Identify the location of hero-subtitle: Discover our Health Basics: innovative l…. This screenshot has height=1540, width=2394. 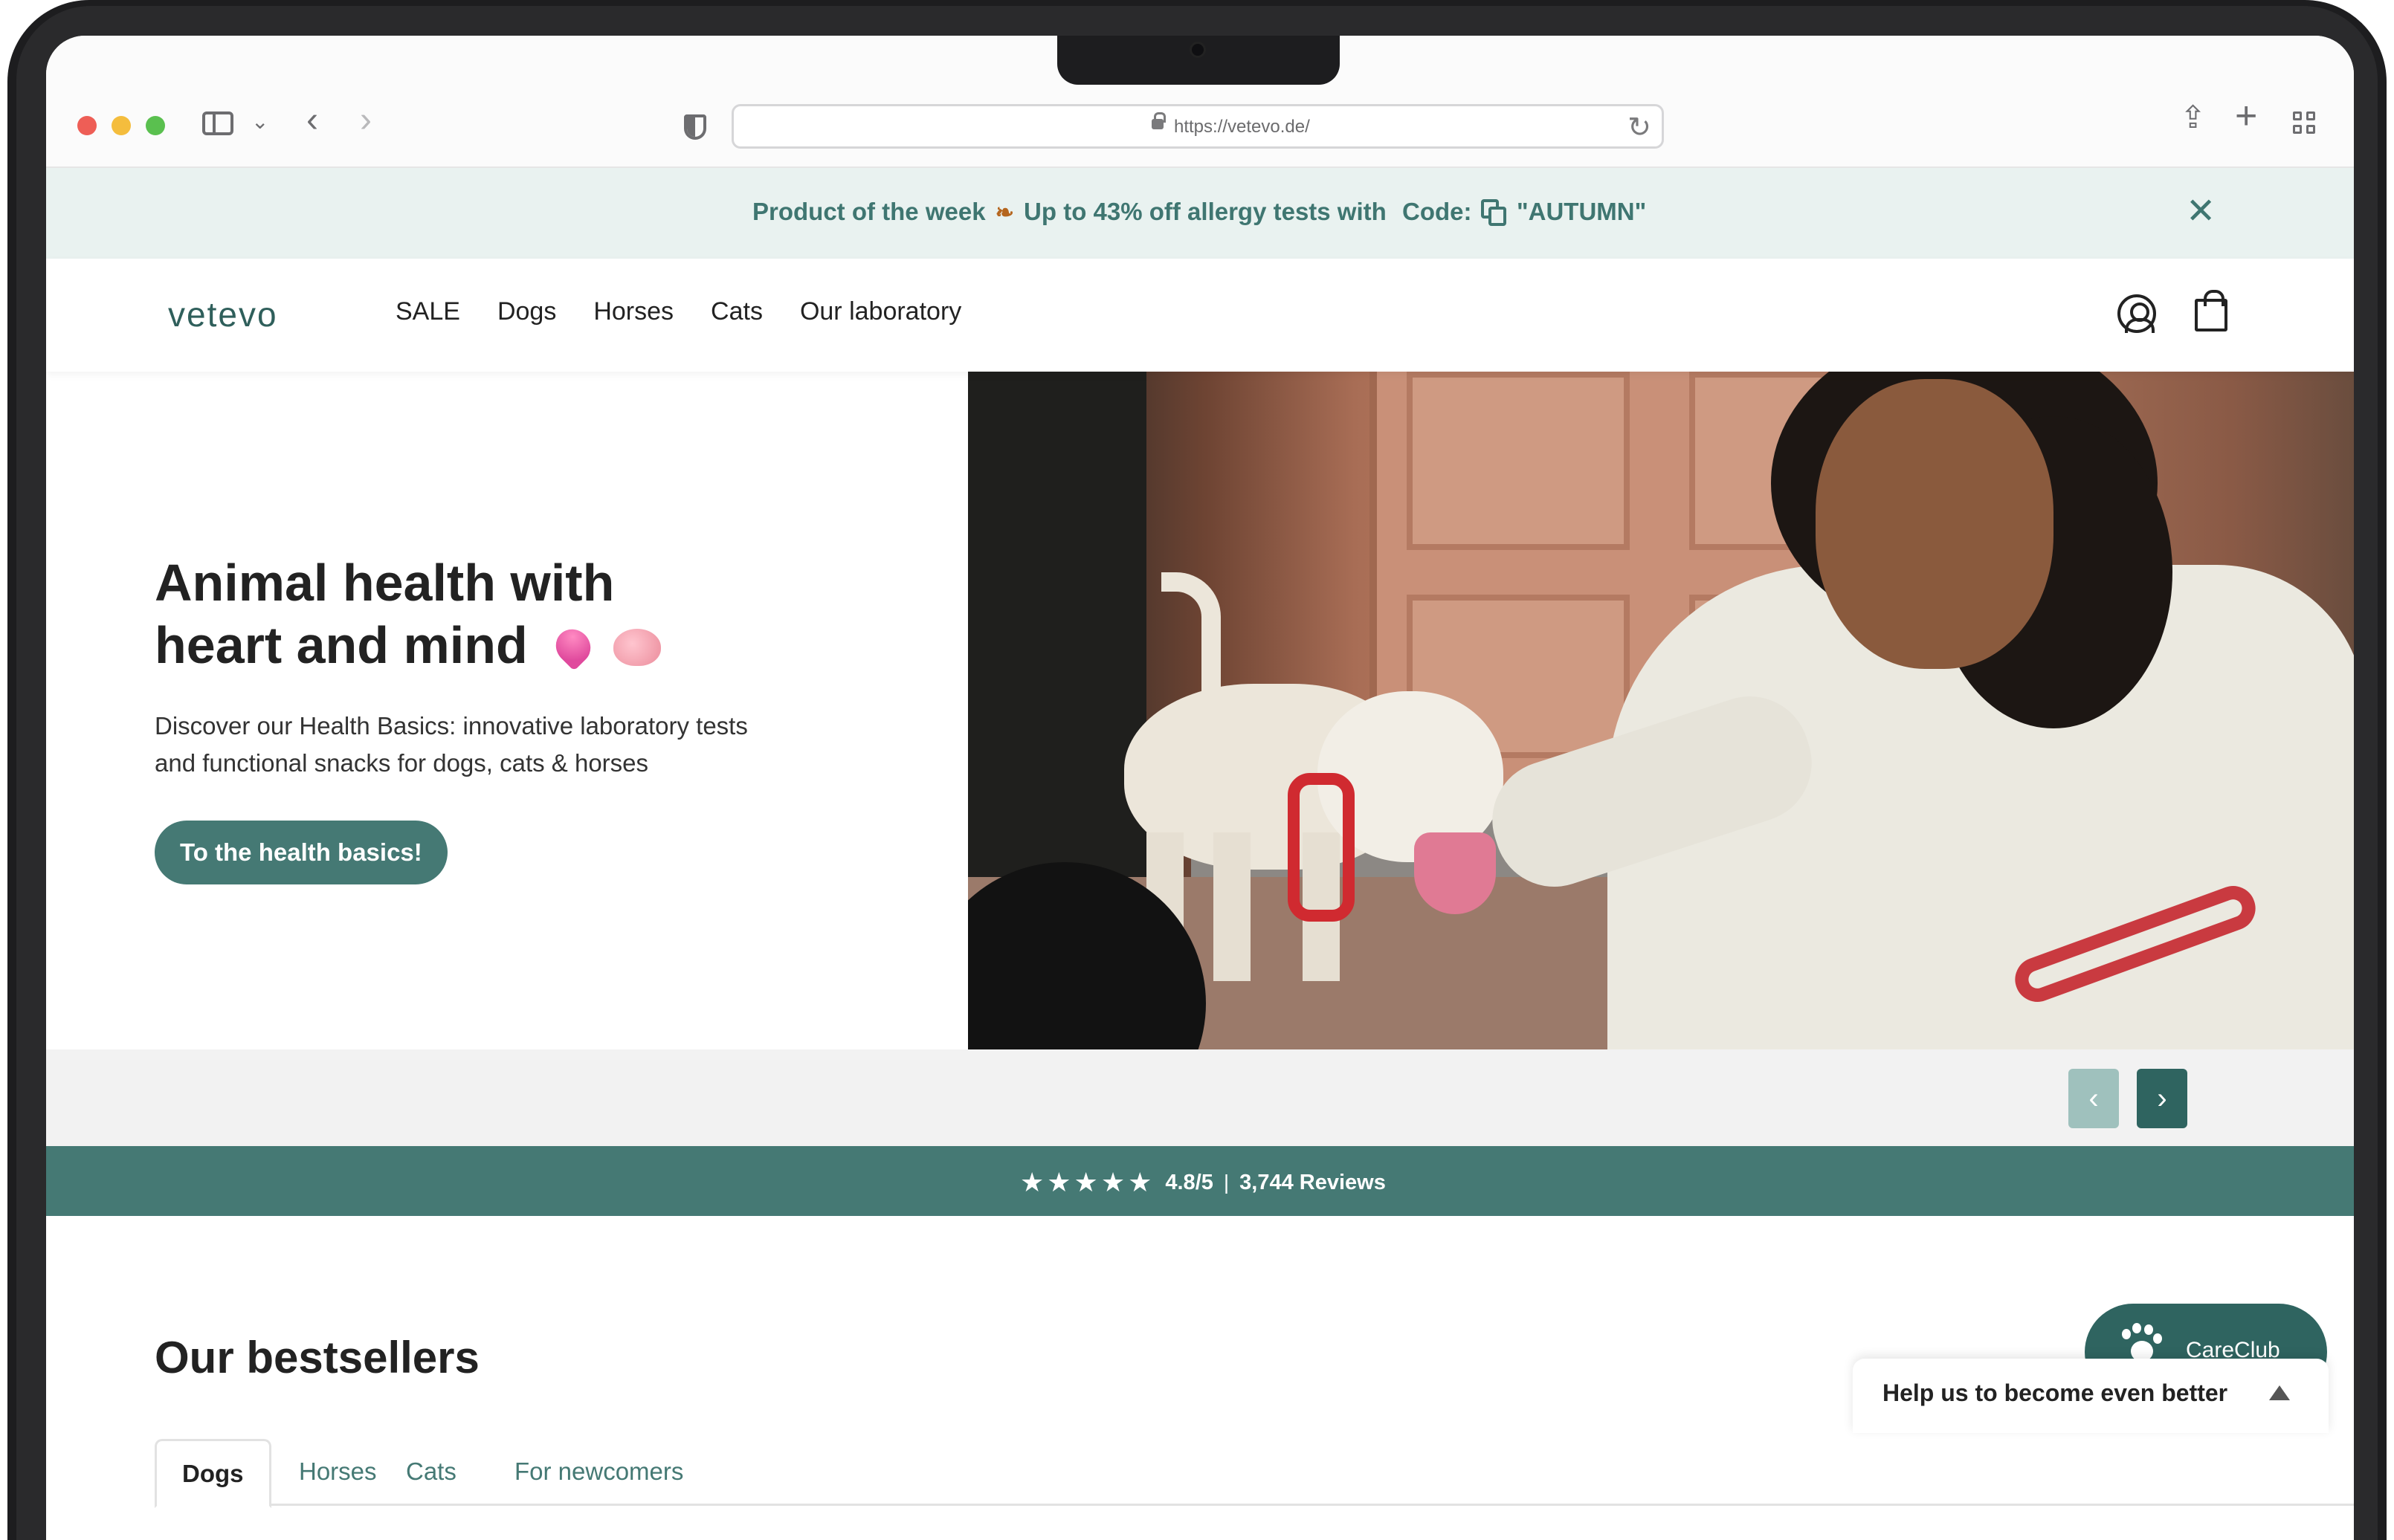
(452, 744).